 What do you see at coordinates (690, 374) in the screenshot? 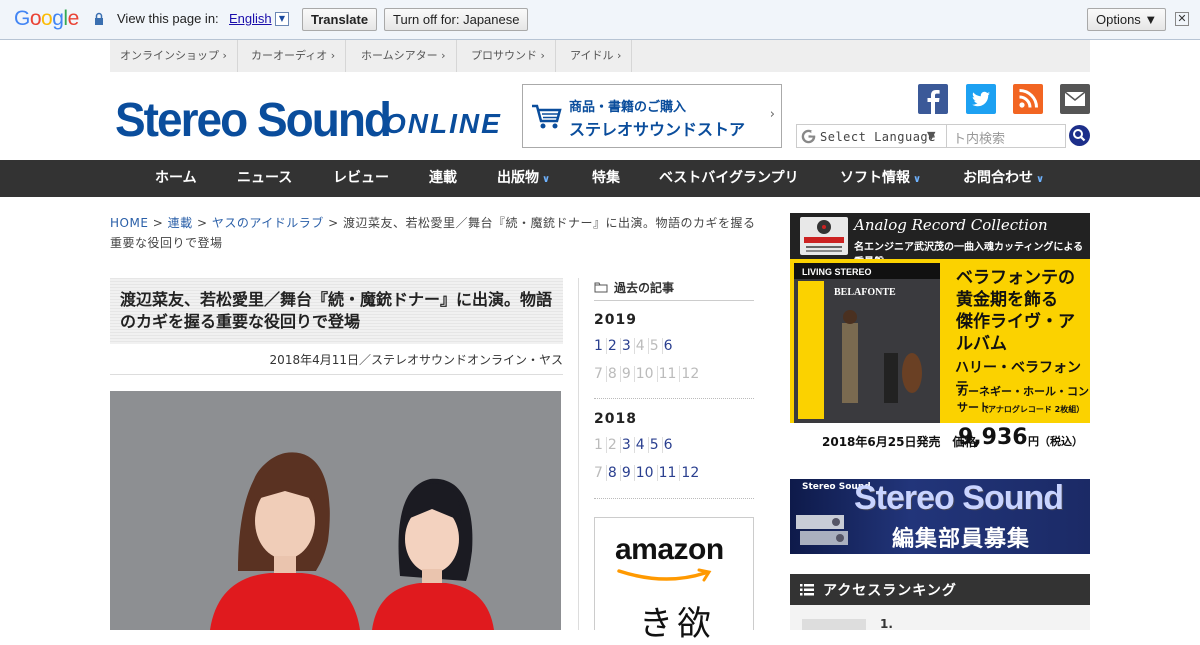
I see `archive-month: 12` at bounding box center [690, 374].